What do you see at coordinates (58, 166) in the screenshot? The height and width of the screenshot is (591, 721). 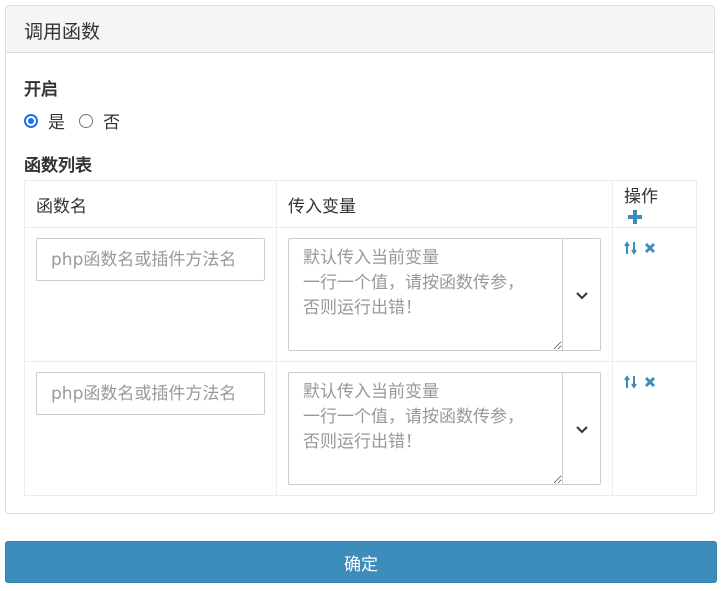 I see `function-list-label: 函数列表` at bounding box center [58, 166].